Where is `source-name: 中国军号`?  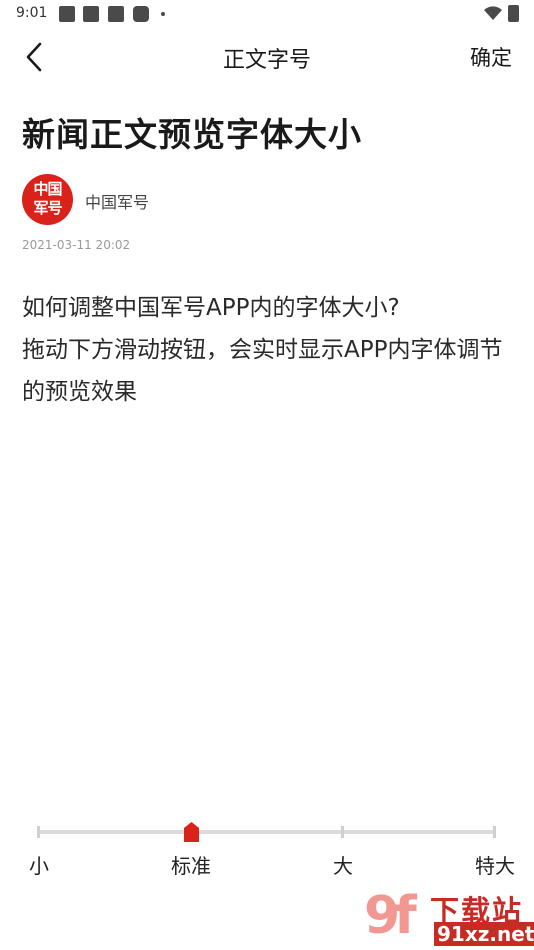 source-name: 中国军号 is located at coordinates (117, 202).